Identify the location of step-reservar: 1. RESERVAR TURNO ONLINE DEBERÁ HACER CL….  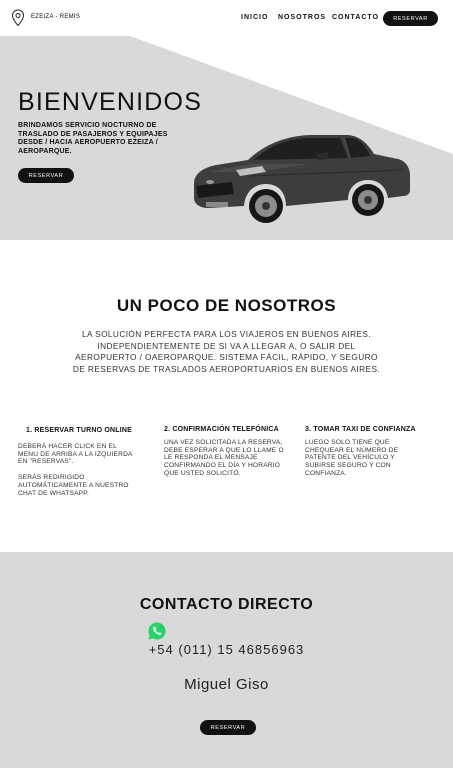
(78, 462).